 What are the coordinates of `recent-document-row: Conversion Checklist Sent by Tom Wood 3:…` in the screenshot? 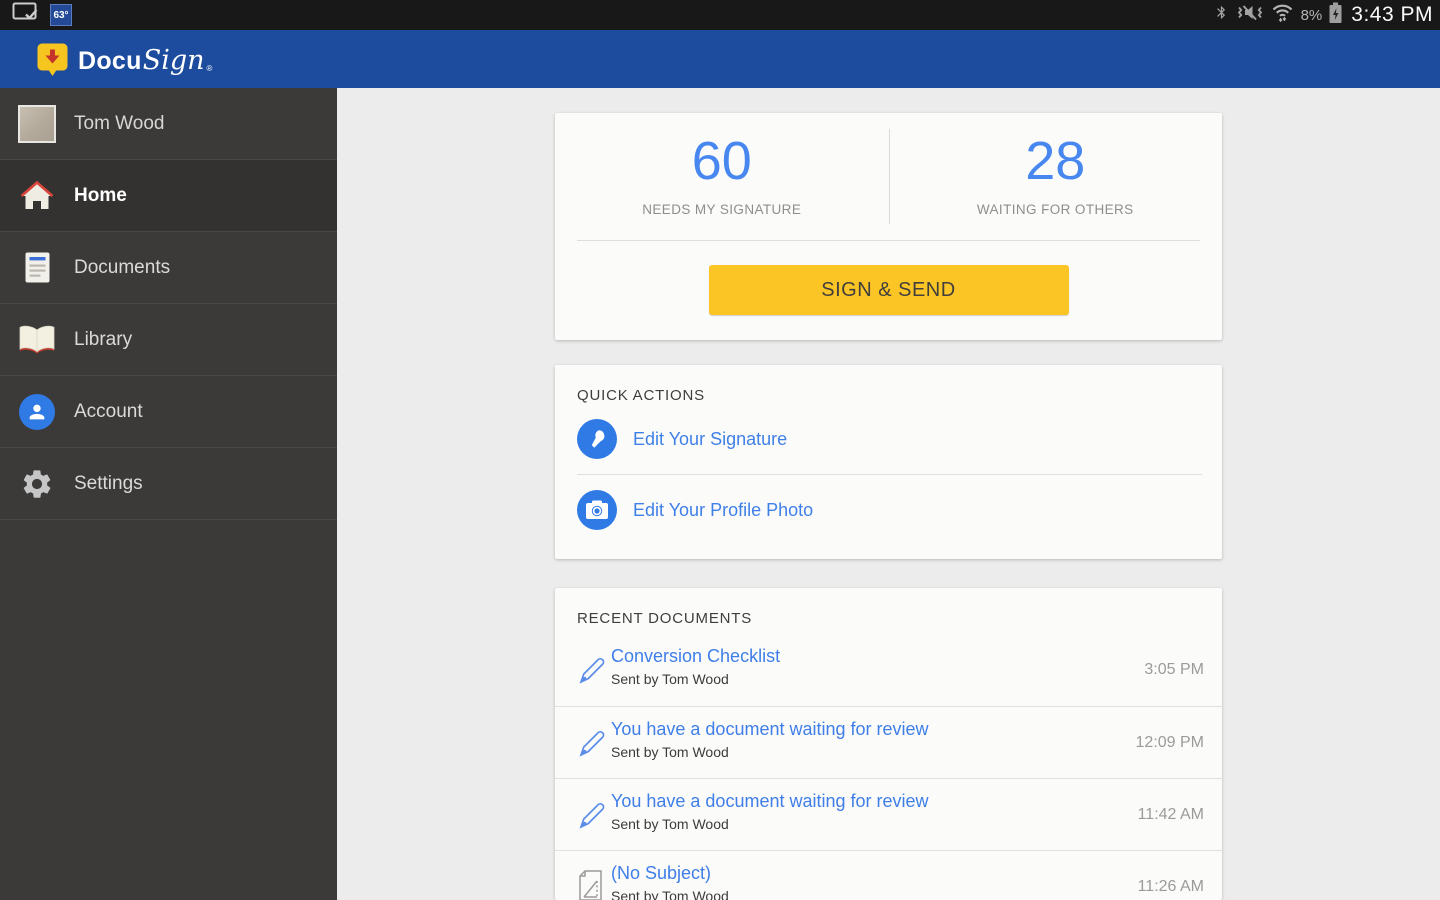 It's located at (888, 670).